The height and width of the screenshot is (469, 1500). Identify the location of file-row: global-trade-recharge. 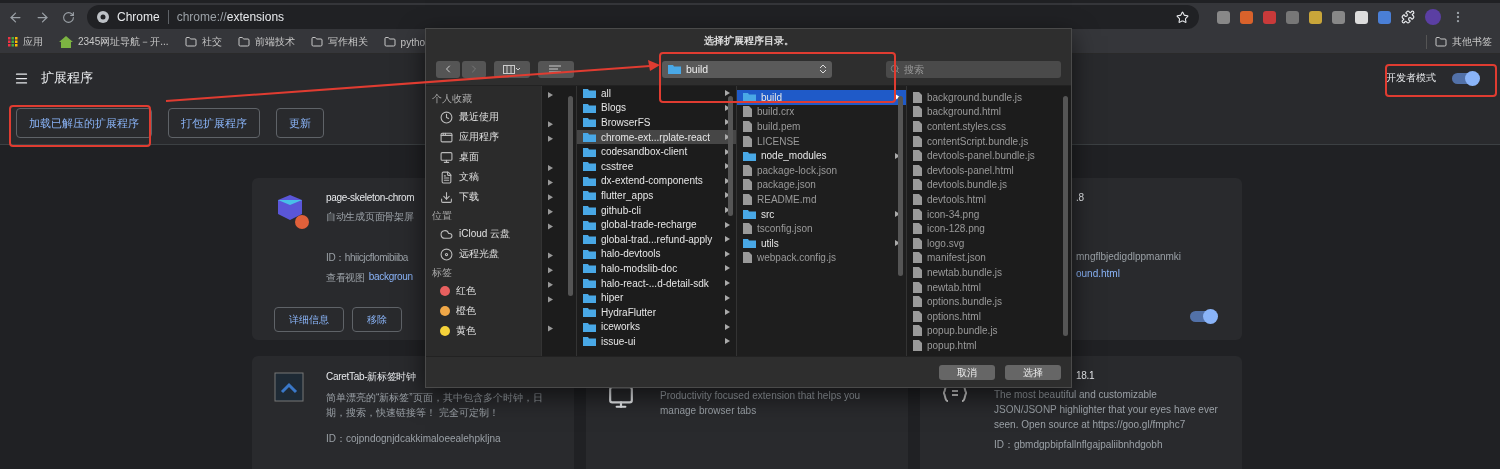
(656, 224).